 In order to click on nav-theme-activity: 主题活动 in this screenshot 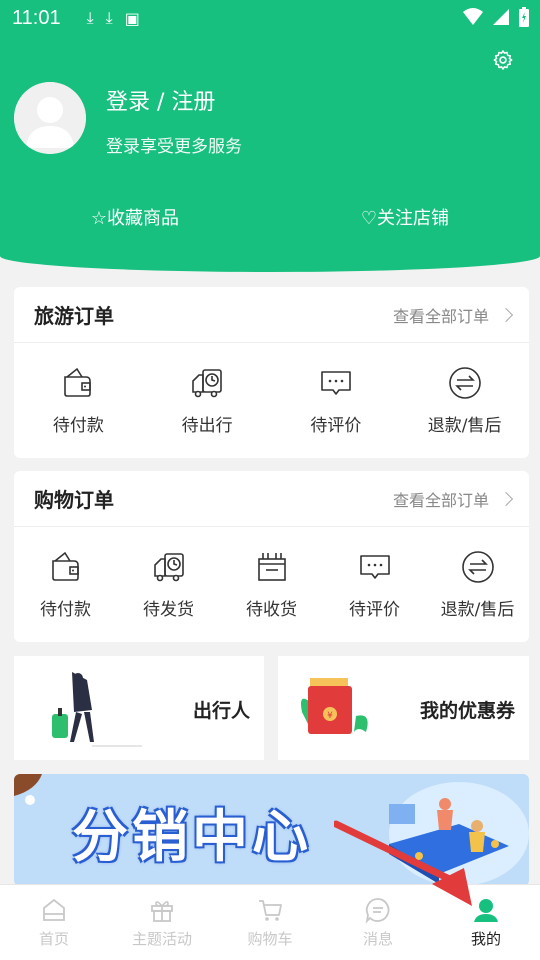, I will do `click(162, 922)`.